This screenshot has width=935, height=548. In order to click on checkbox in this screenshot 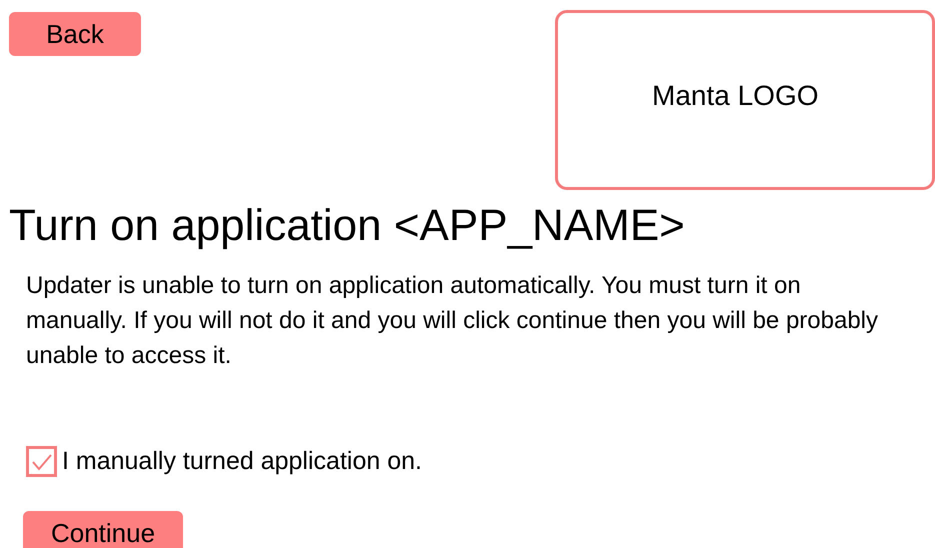, I will do `click(41, 462)`.